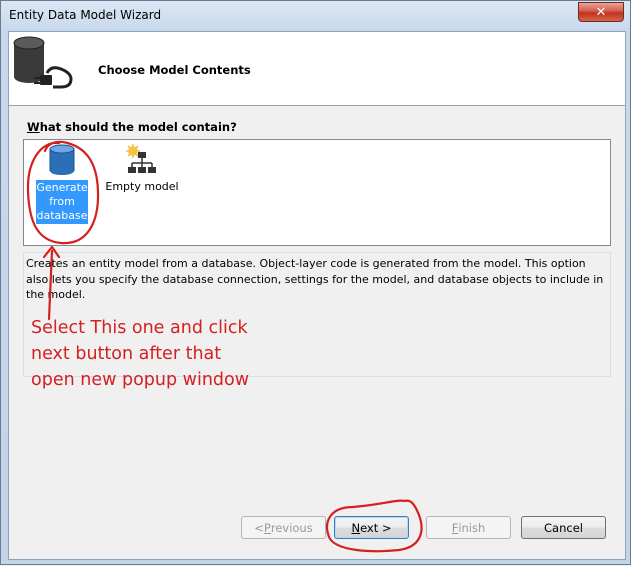 This screenshot has height=566, width=631. What do you see at coordinates (85, 15) in the screenshot?
I see `window-title: Entity Data Model Wizard` at bounding box center [85, 15].